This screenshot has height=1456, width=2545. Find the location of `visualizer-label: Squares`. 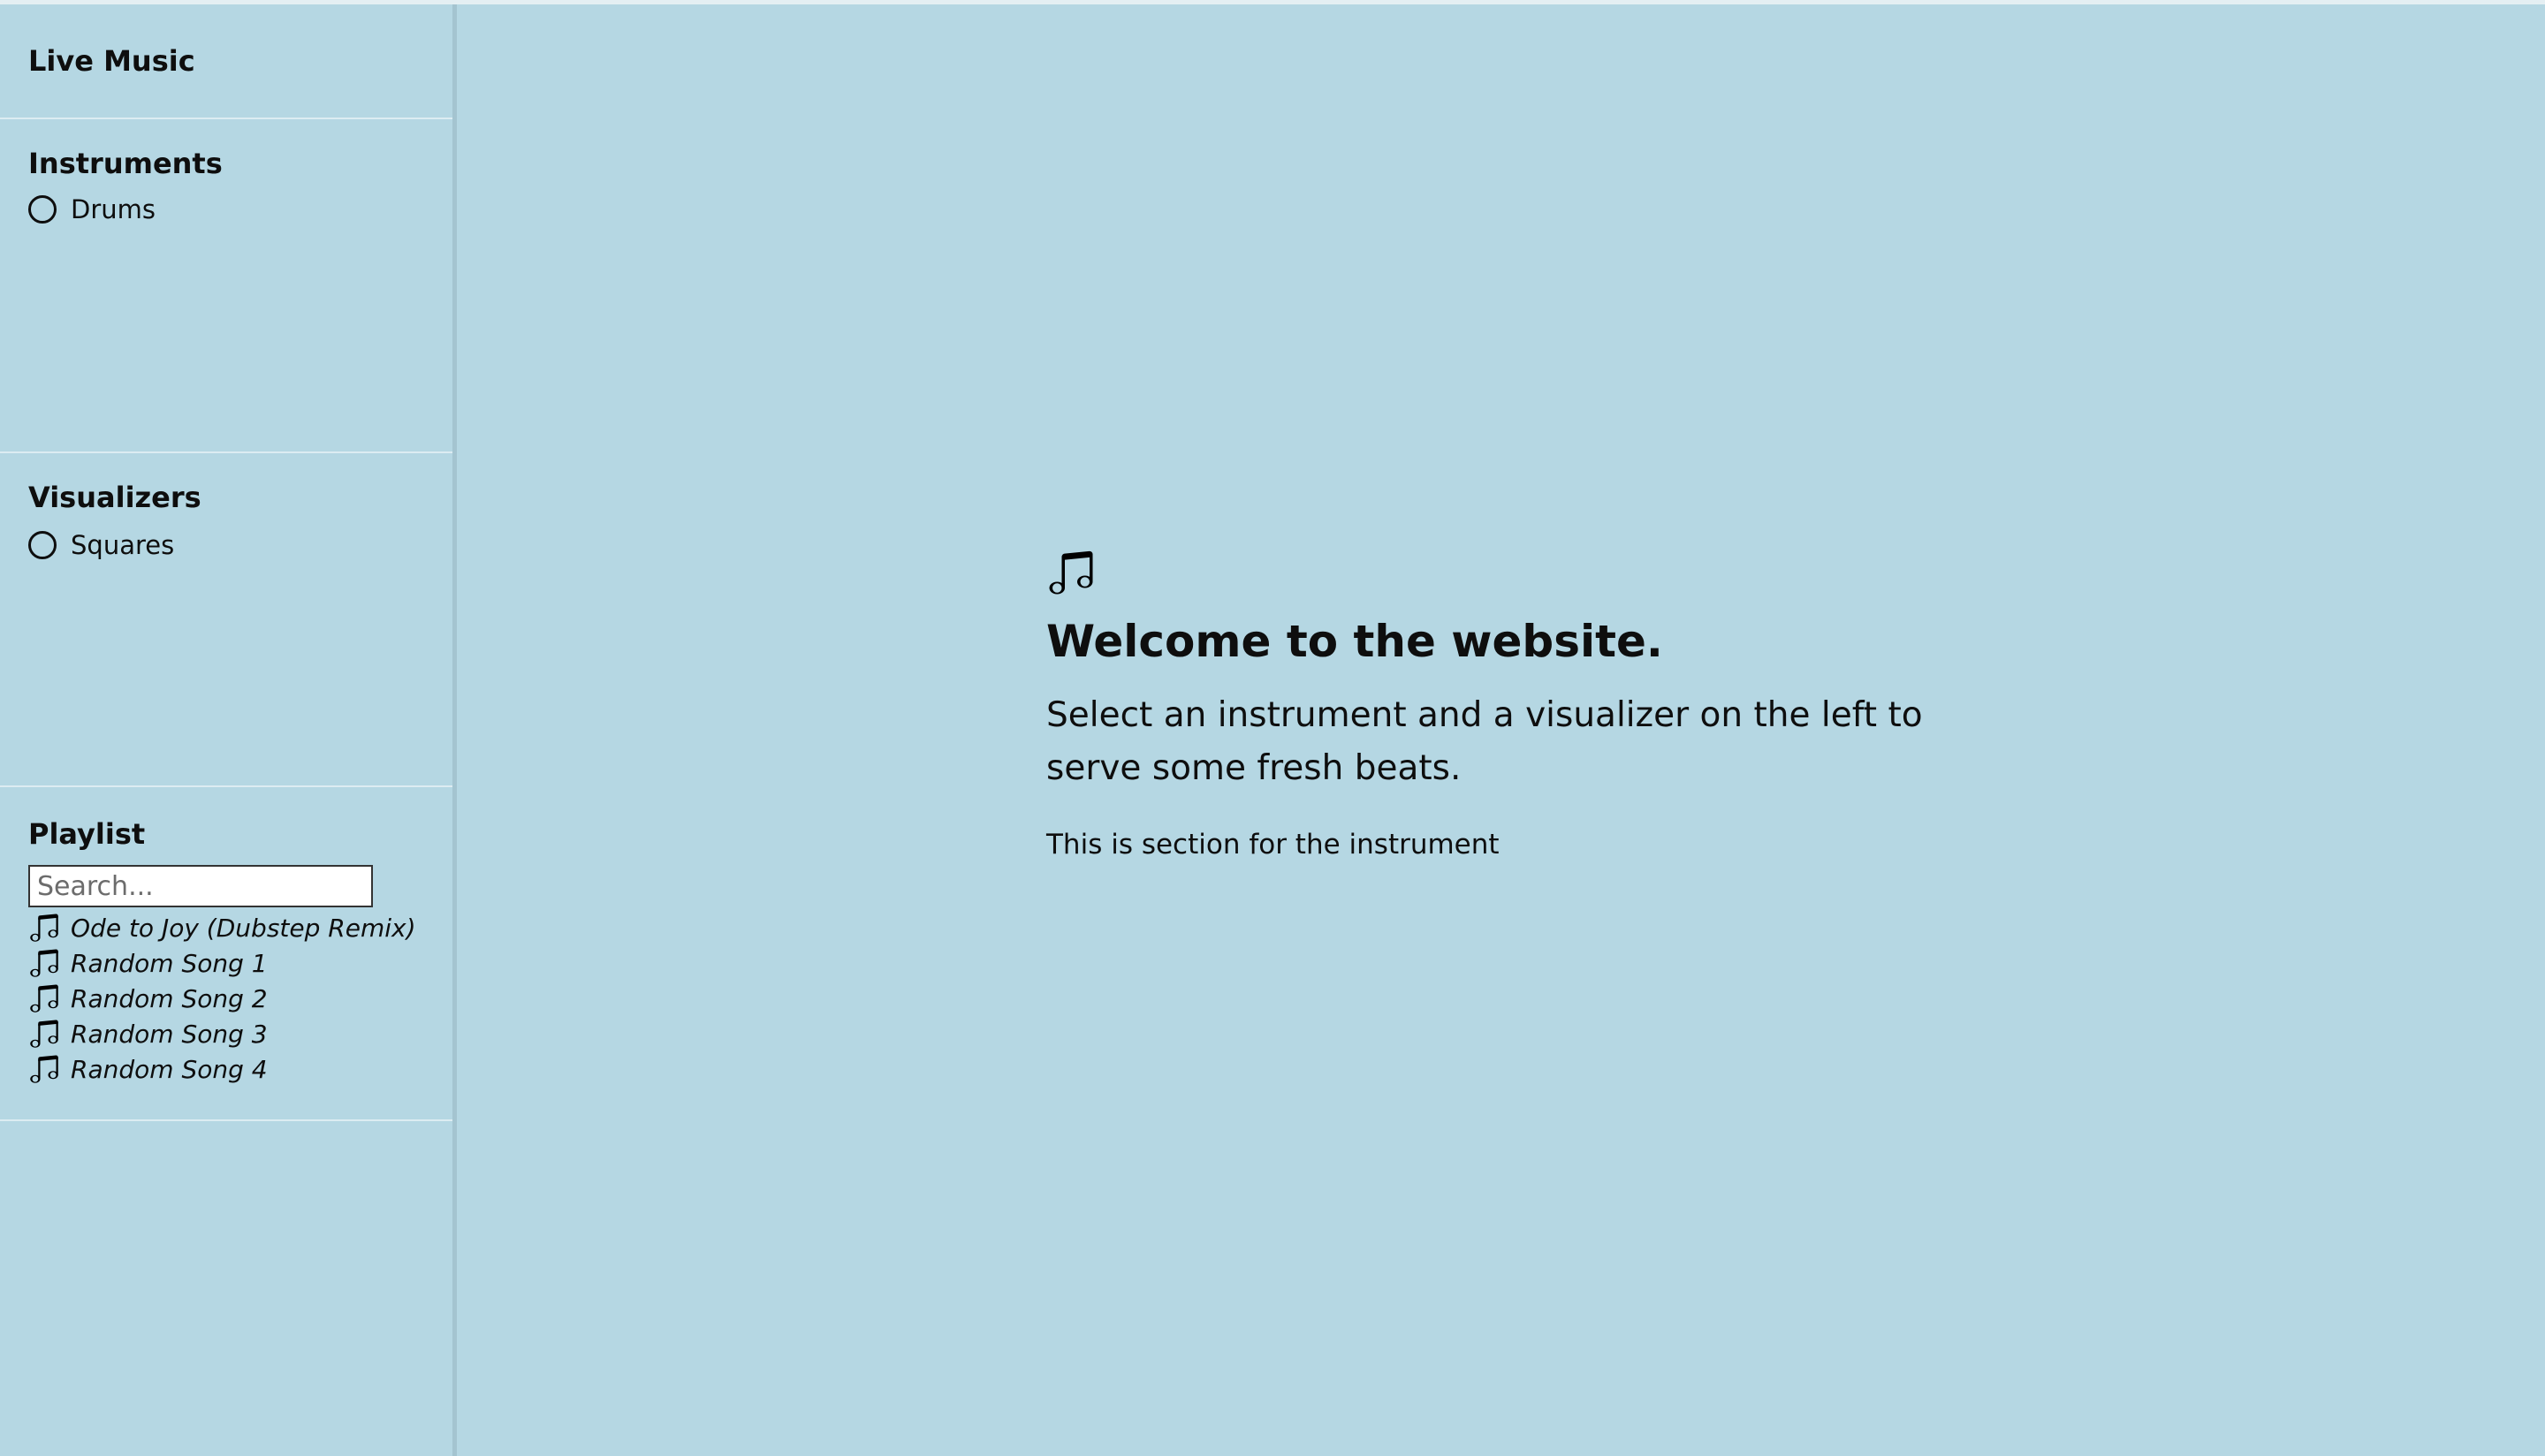

visualizer-label: Squares is located at coordinates (123, 545).